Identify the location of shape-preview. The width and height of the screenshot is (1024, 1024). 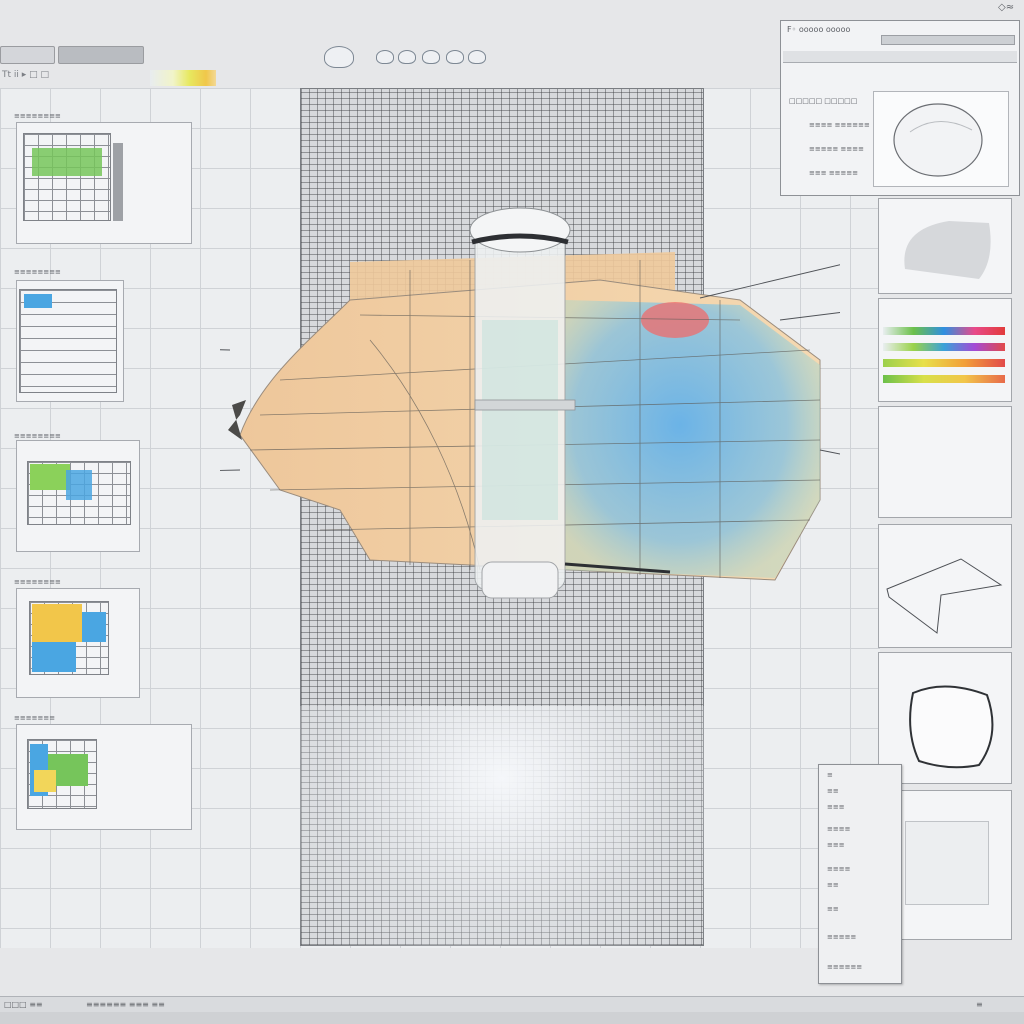
(947, 250).